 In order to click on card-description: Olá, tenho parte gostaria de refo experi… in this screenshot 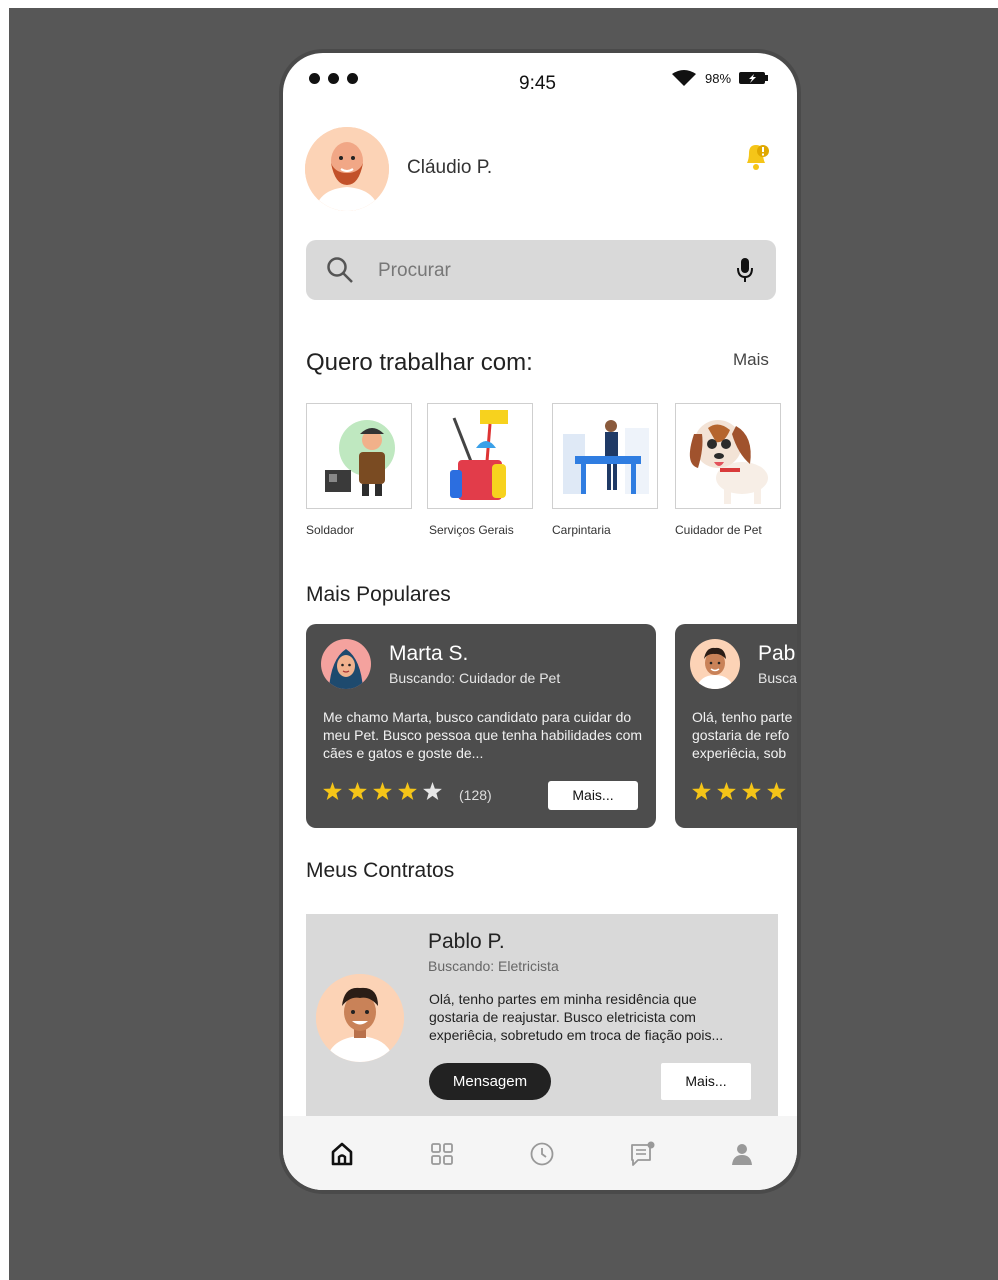, I will do `click(742, 735)`.